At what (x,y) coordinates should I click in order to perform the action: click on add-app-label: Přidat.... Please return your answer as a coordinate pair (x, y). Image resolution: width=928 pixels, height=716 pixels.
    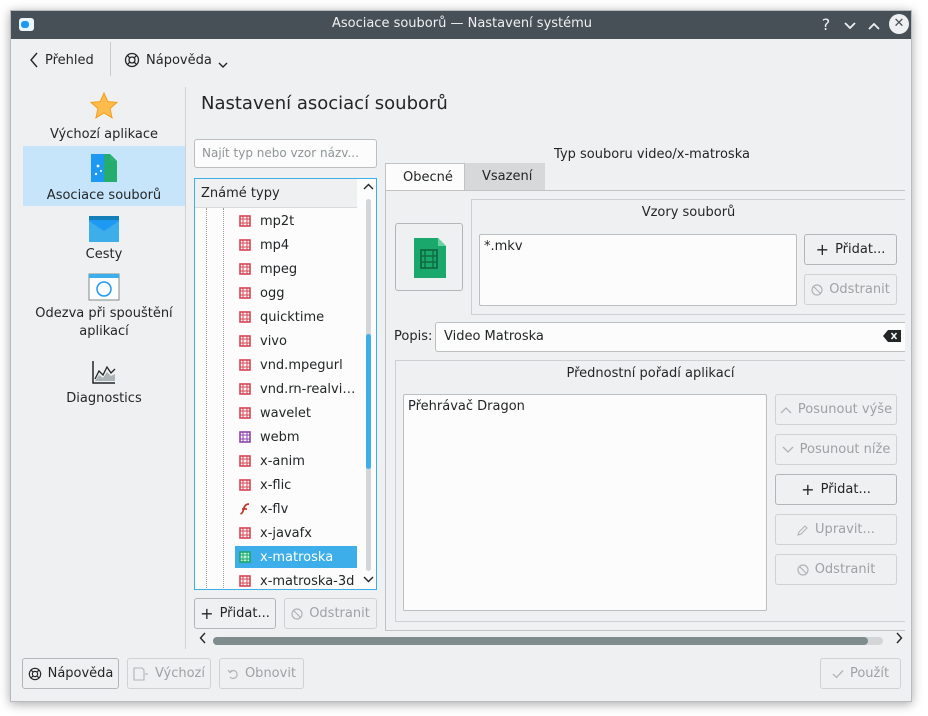
    Looking at the image, I should click on (845, 489).